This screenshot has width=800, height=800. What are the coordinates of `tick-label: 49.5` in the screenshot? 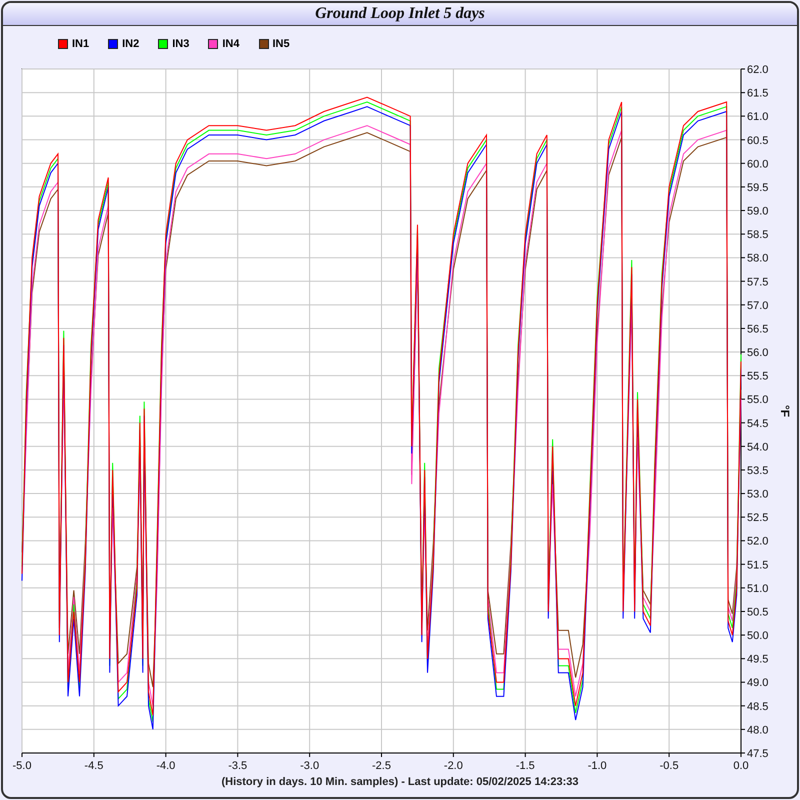 It's located at (757, 660).